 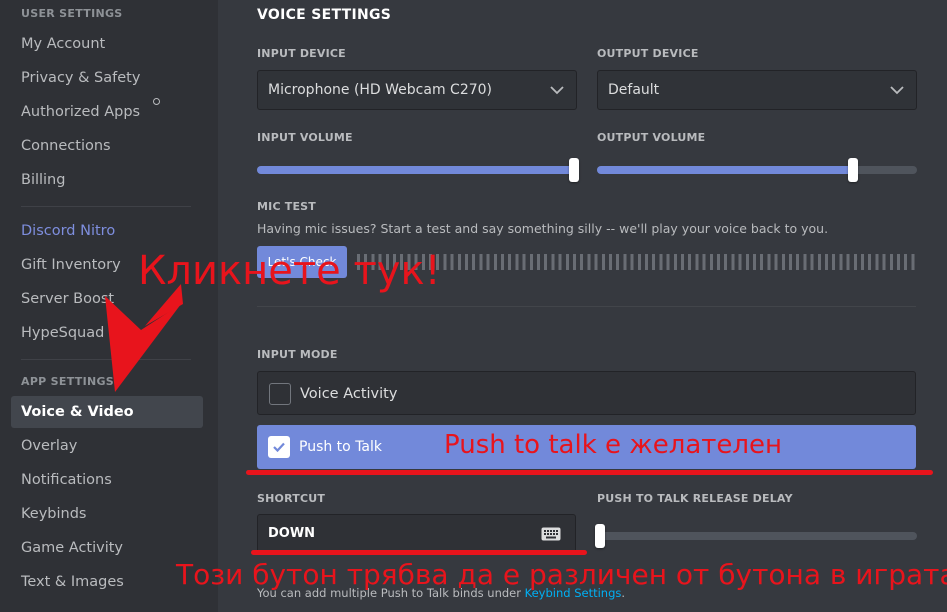 I want to click on user-settings-header: USER SETTINGS, so click(x=72, y=13).